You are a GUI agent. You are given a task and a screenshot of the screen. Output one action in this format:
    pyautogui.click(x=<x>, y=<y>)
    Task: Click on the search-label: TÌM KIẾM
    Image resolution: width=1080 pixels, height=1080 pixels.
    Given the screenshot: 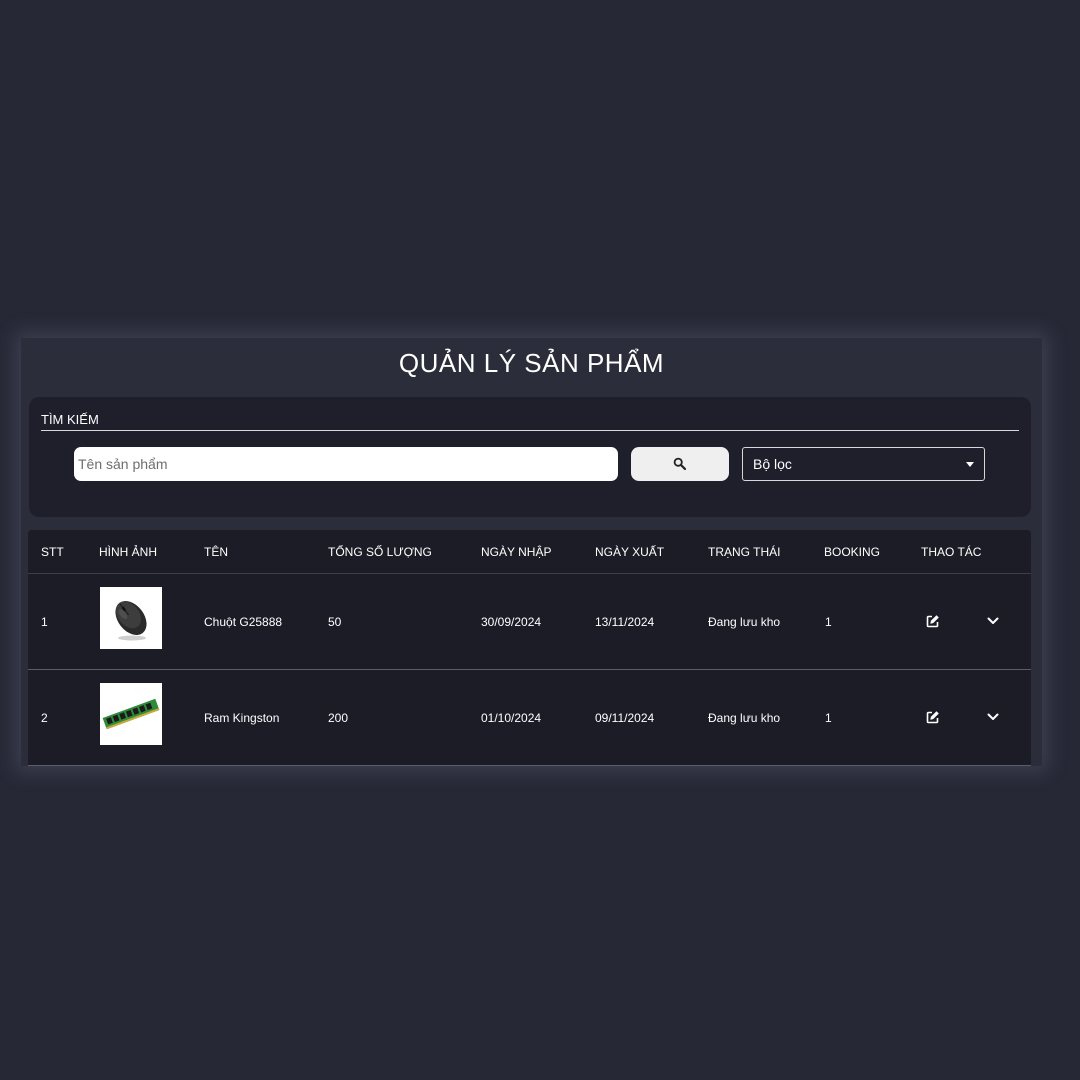 What is the action you would take?
    pyautogui.click(x=70, y=419)
    